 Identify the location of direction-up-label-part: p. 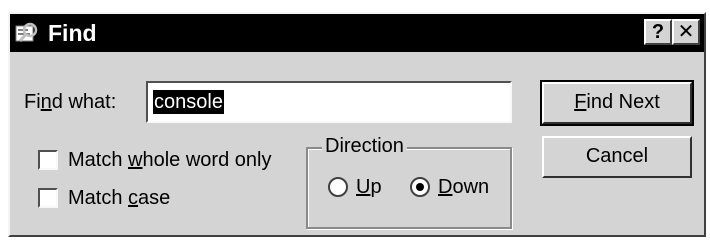
(376, 187).